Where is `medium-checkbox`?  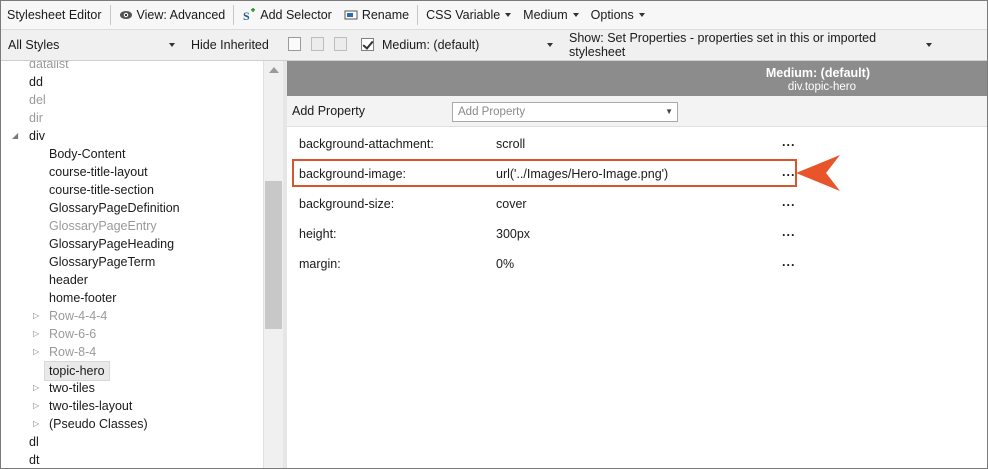
medium-checkbox is located at coordinates (367, 44).